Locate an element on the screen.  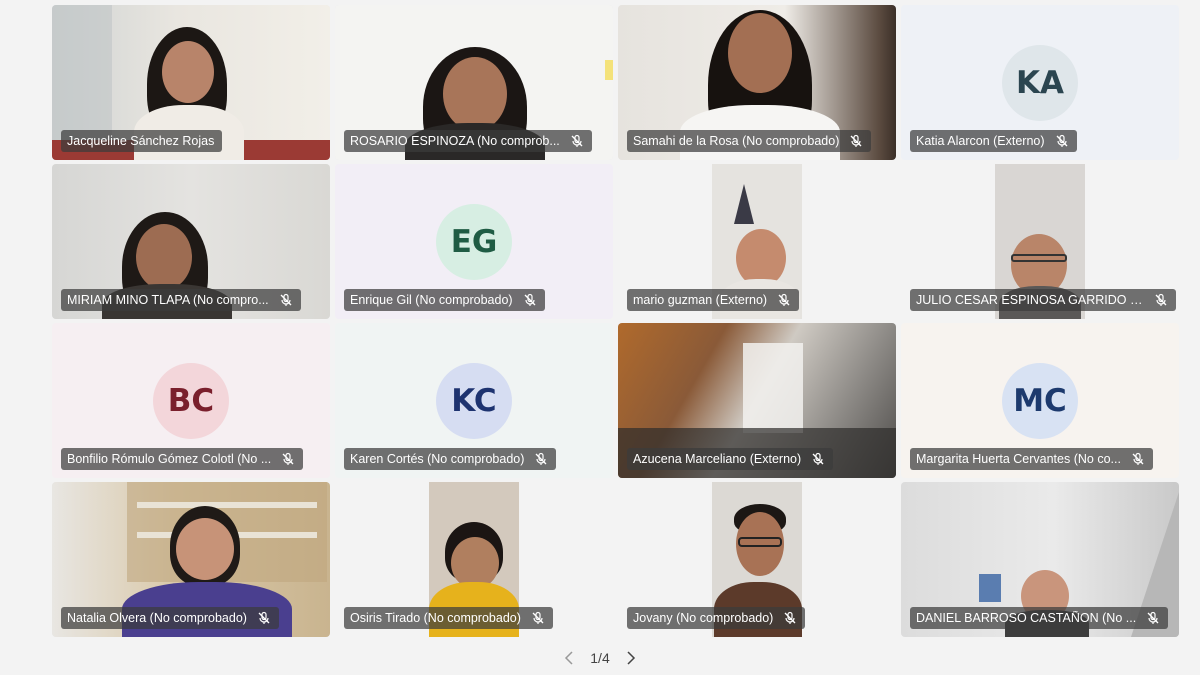
avatar-initials: EG is located at coordinates (474, 242).